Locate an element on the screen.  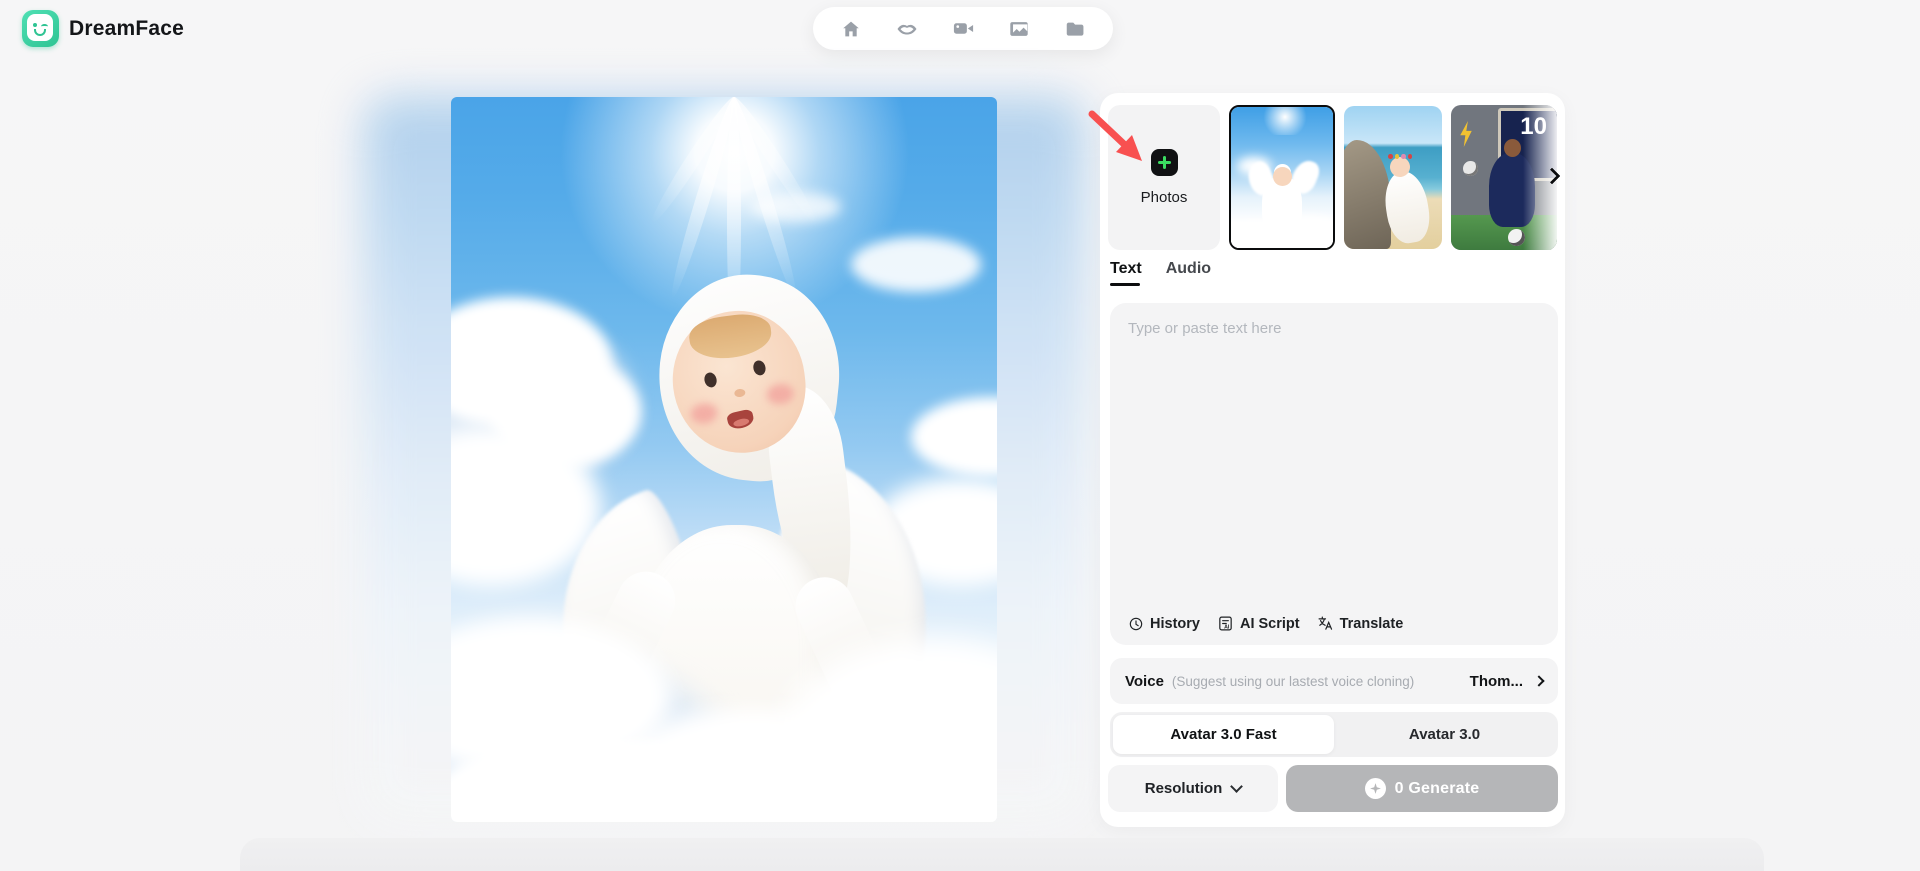
history-button: History is located at coordinates (1164, 624).